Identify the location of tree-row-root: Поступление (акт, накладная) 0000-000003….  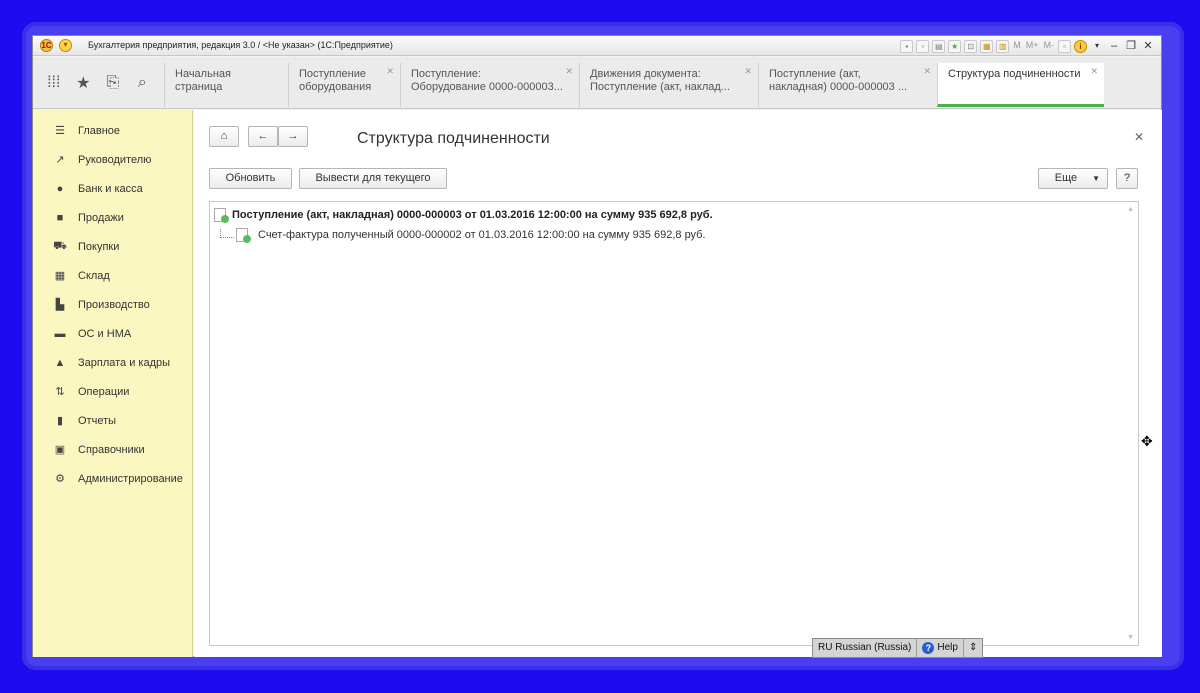
(463, 215).